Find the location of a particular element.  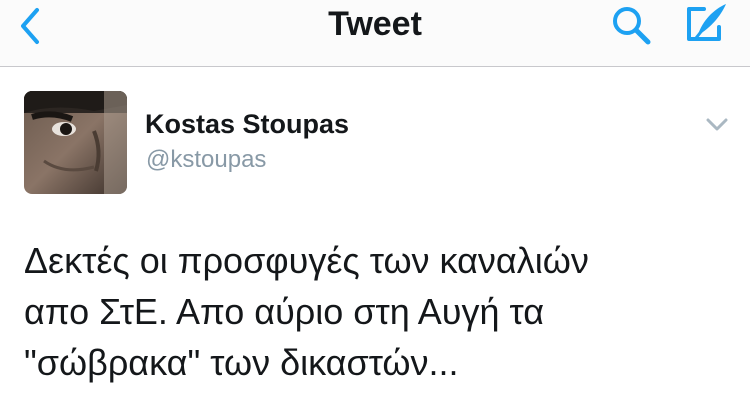

avatar is located at coordinates (75, 142).